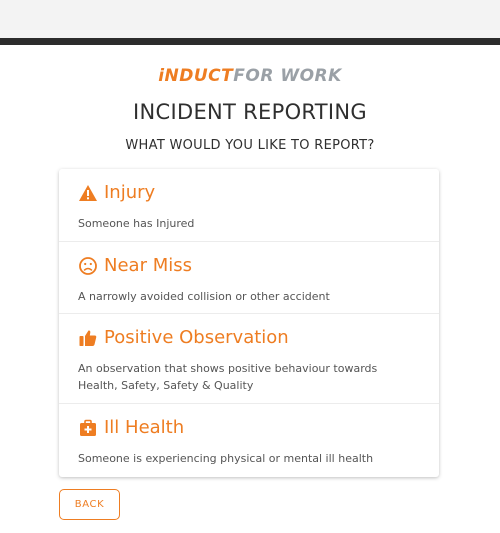 This screenshot has width=500, height=533. I want to click on top-dark-bar, so click(250, 41).